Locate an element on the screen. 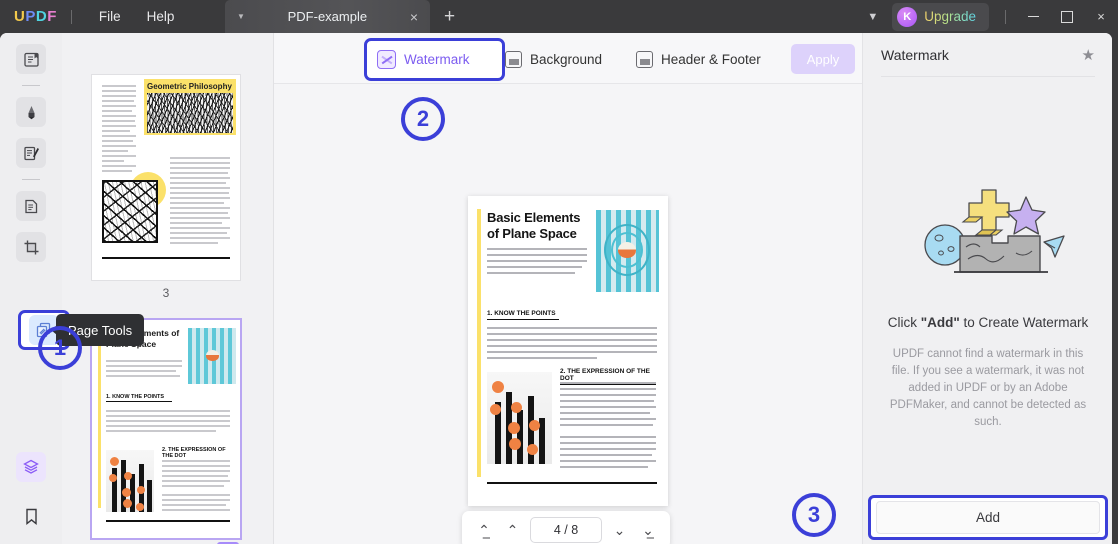  add-button-highlight: Add is located at coordinates (988, 517).